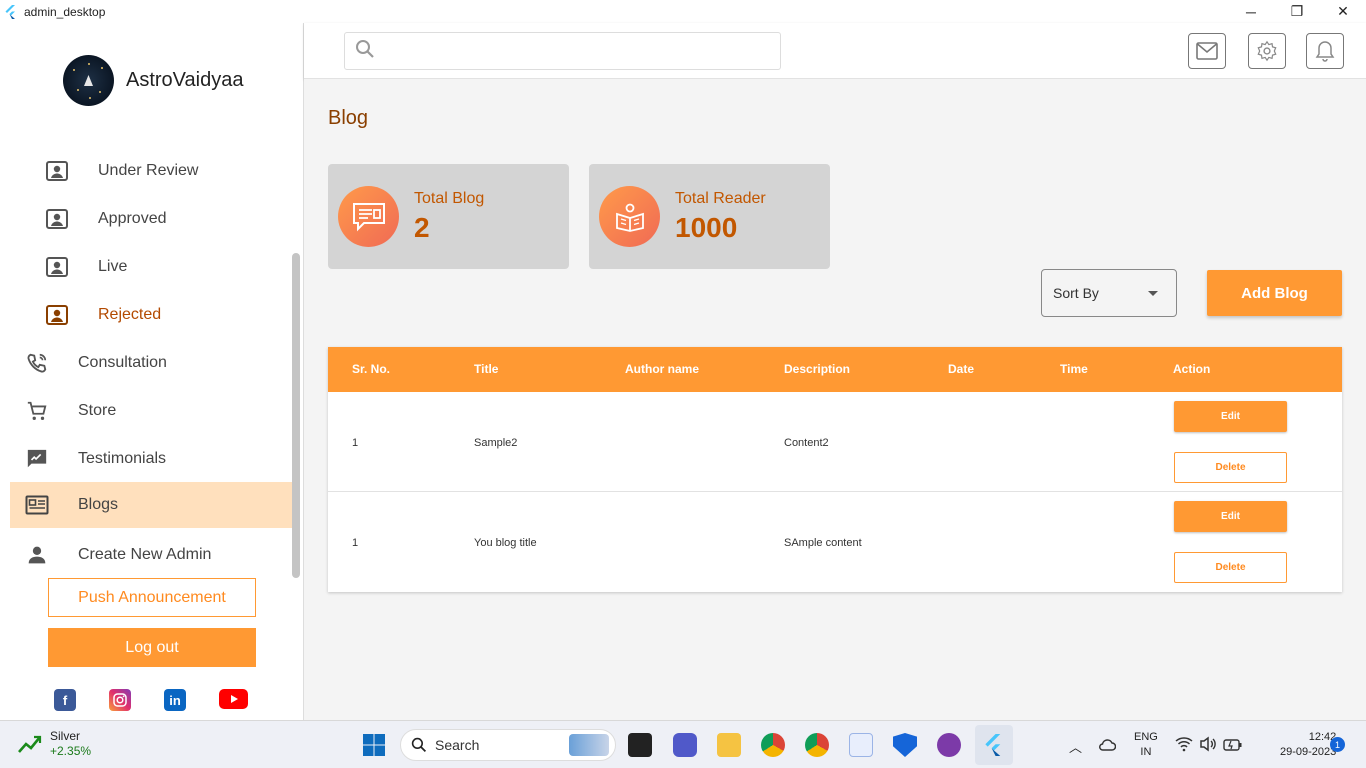 The image size is (1366, 768). What do you see at coordinates (152, 267) in the screenshot?
I see `sidebar-item-live: Live` at bounding box center [152, 267].